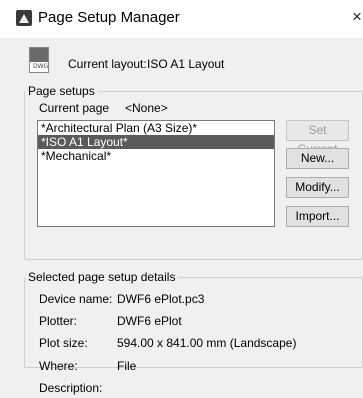 This screenshot has height=398, width=363. I want to click on page-setups-legend: Page setups, so click(61, 91).